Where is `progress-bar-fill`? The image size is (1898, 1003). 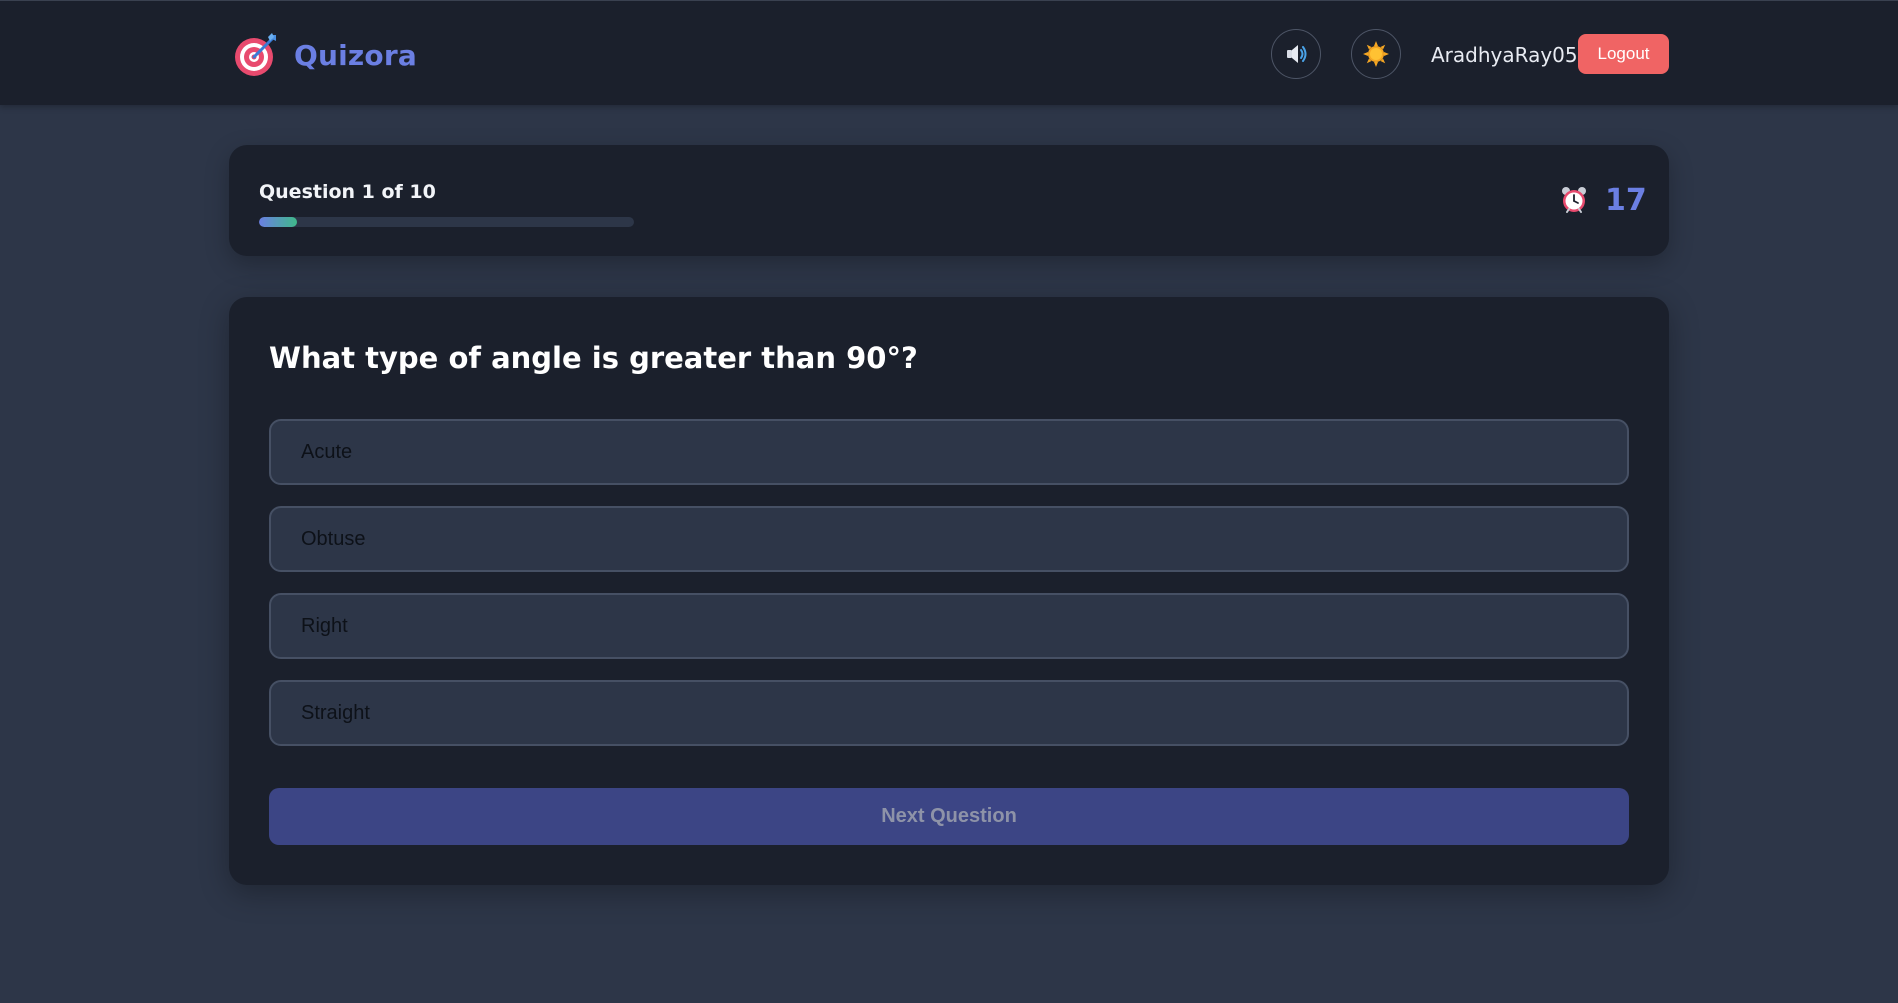 progress-bar-fill is located at coordinates (278, 222).